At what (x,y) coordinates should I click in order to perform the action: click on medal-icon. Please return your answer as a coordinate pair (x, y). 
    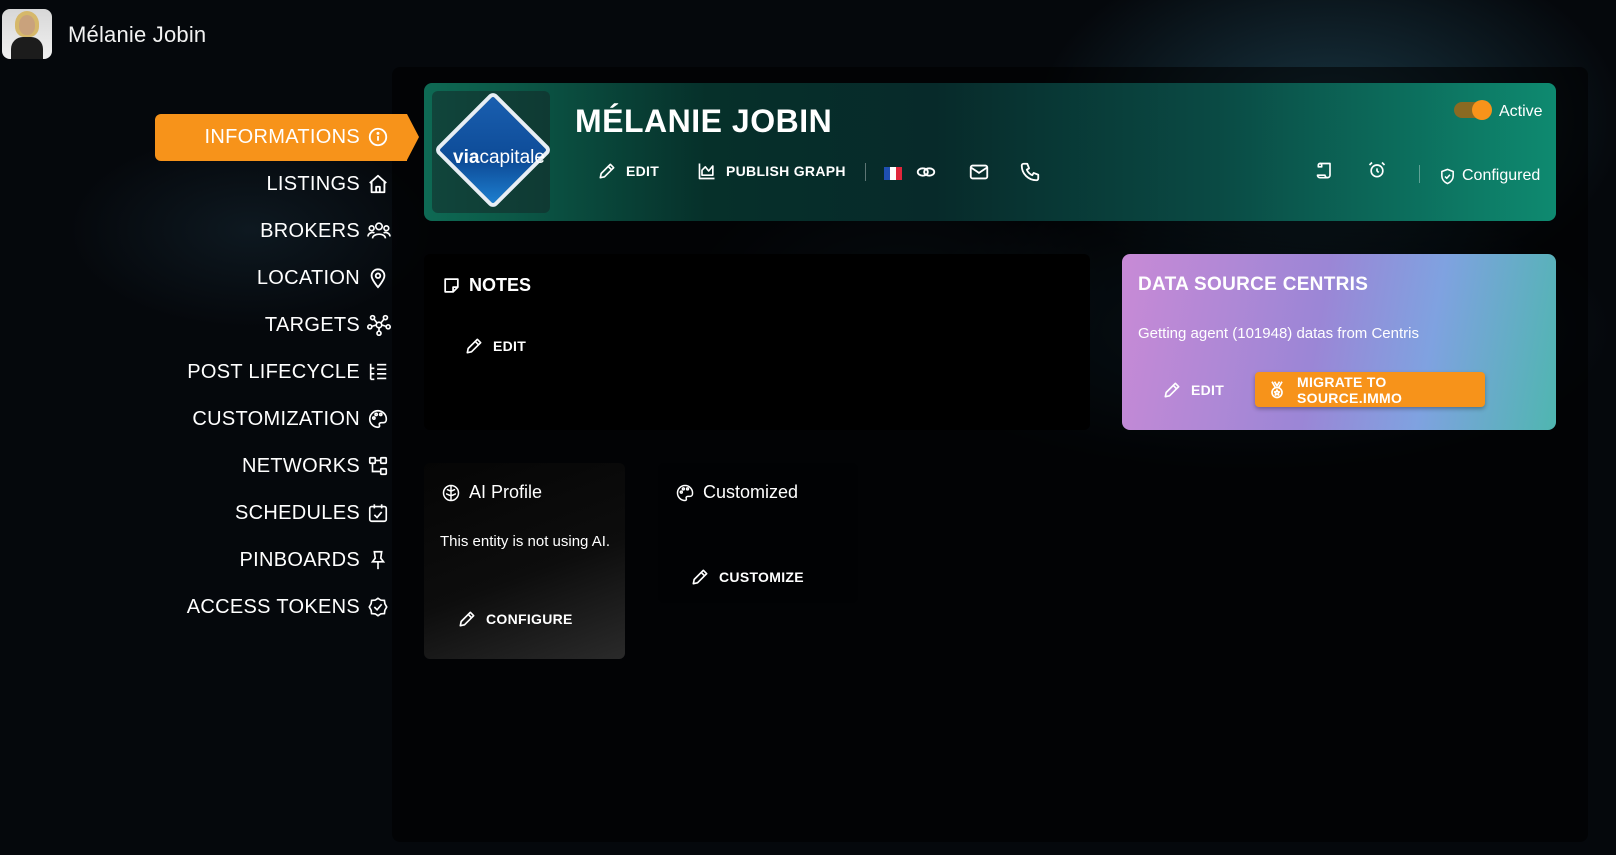
    Looking at the image, I should click on (1277, 390).